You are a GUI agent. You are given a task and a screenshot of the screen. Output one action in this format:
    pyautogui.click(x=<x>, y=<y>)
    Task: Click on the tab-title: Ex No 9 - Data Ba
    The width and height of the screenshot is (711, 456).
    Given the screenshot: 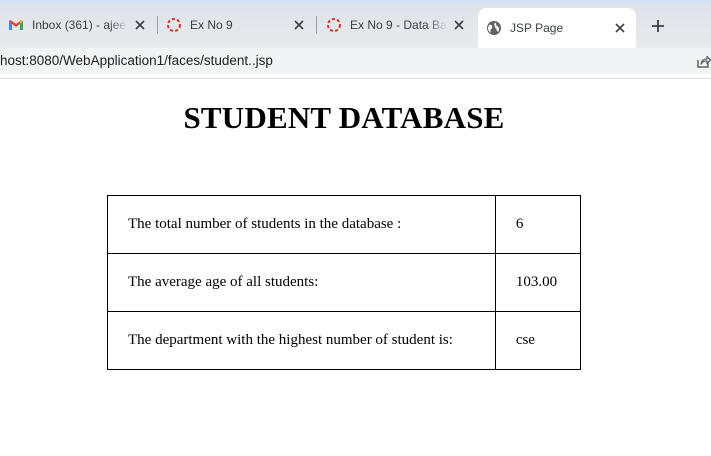 What is the action you would take?
    pyautogui.click(x=398, y=25)
    